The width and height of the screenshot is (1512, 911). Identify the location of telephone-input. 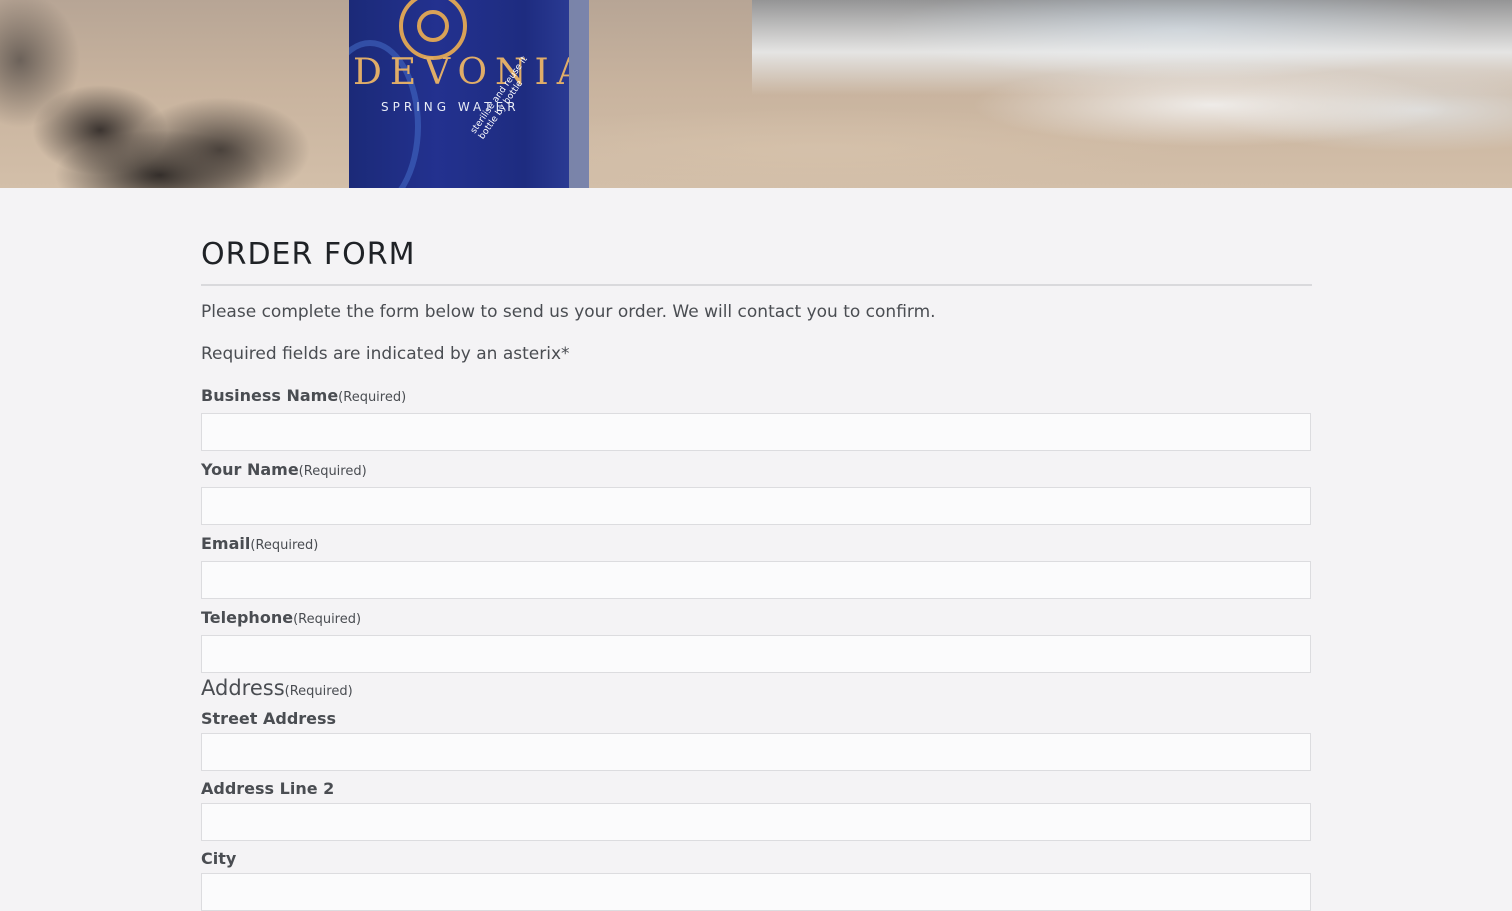
(756, 654).